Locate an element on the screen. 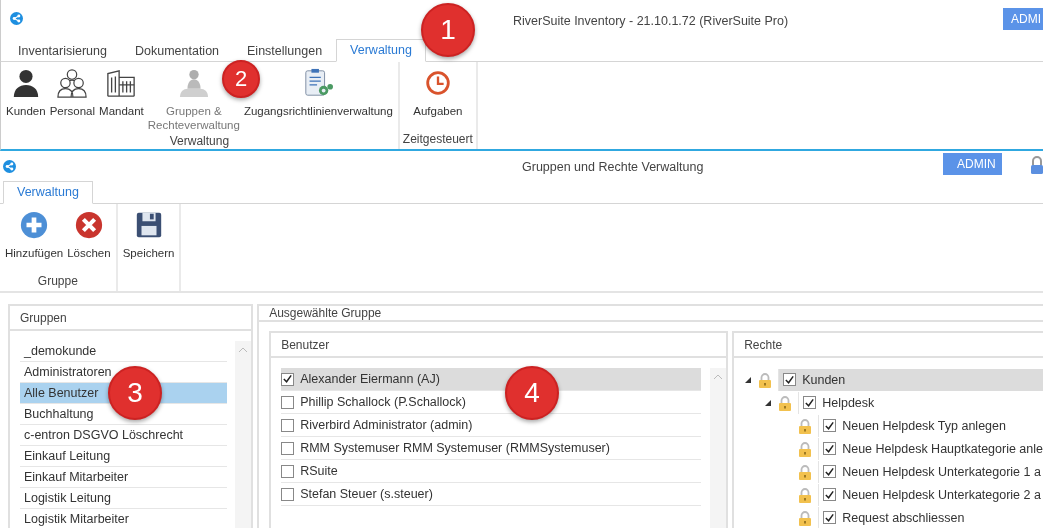  right-name: Neuen Helpdesk Unterkategorie 1 a is located at coordinates (941, 471).